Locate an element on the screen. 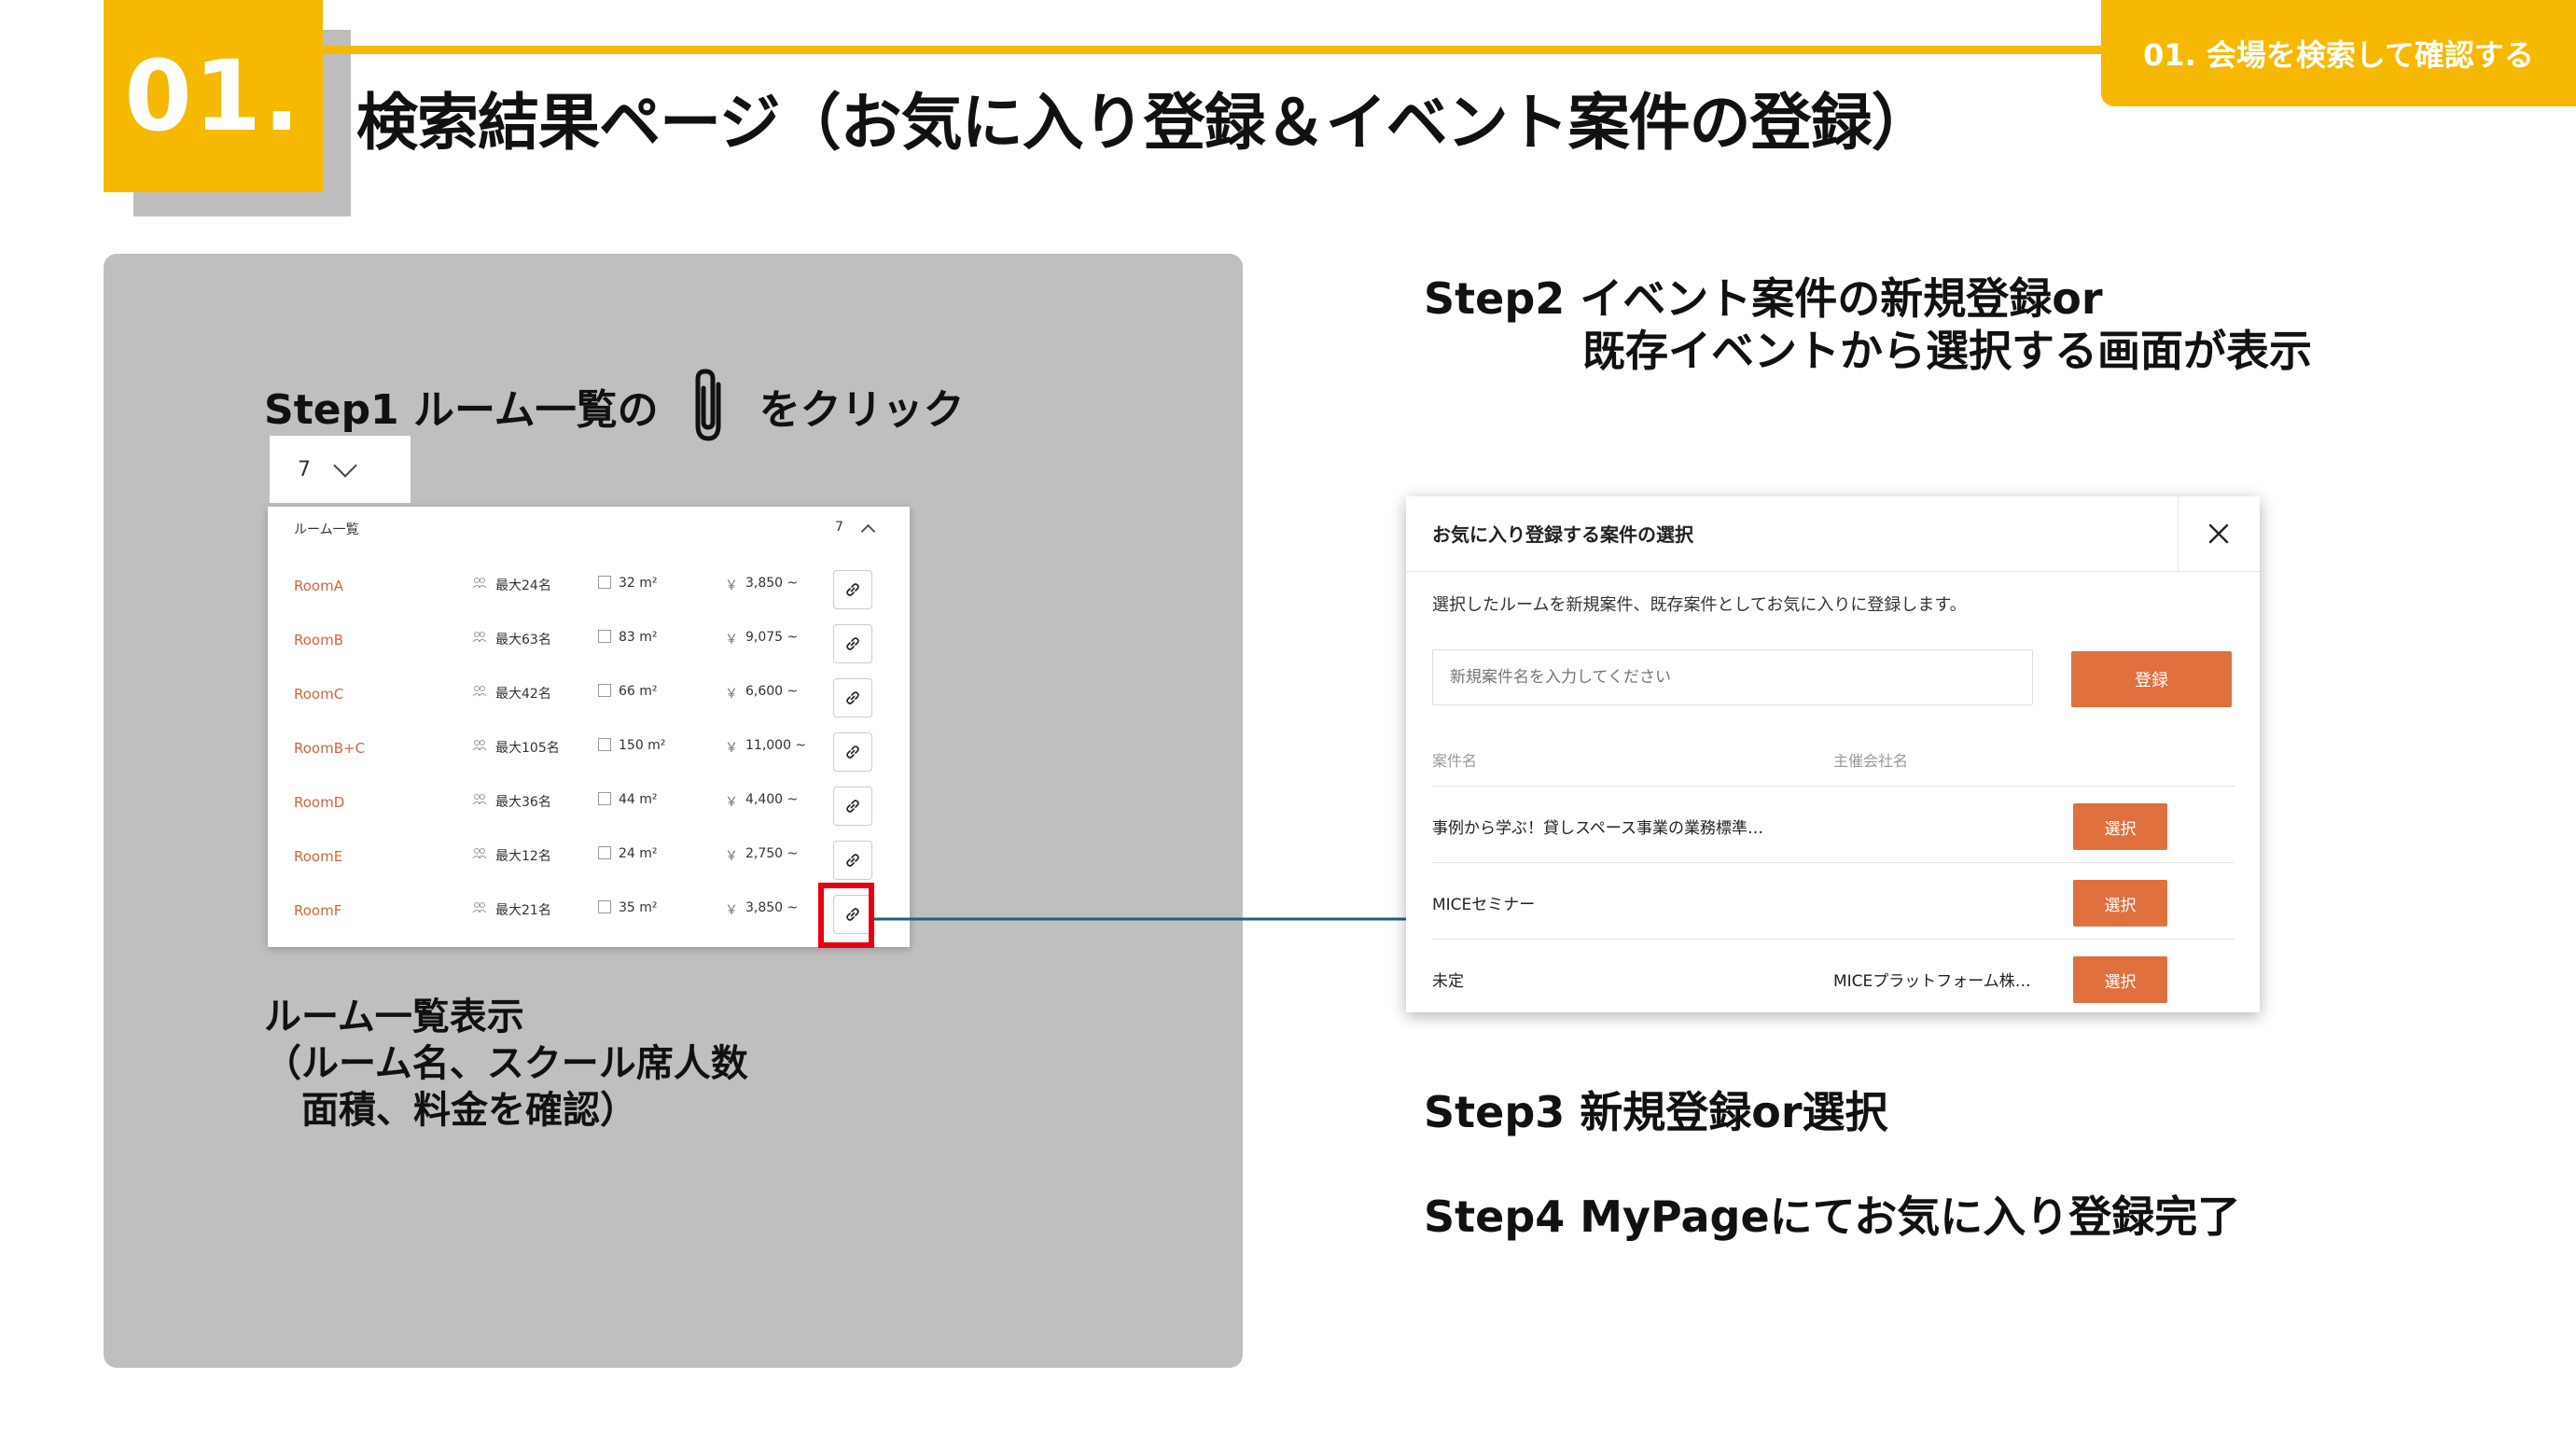 The image size is (2576, 1449). chevron-up-icon is located at coordinates (868, 531).